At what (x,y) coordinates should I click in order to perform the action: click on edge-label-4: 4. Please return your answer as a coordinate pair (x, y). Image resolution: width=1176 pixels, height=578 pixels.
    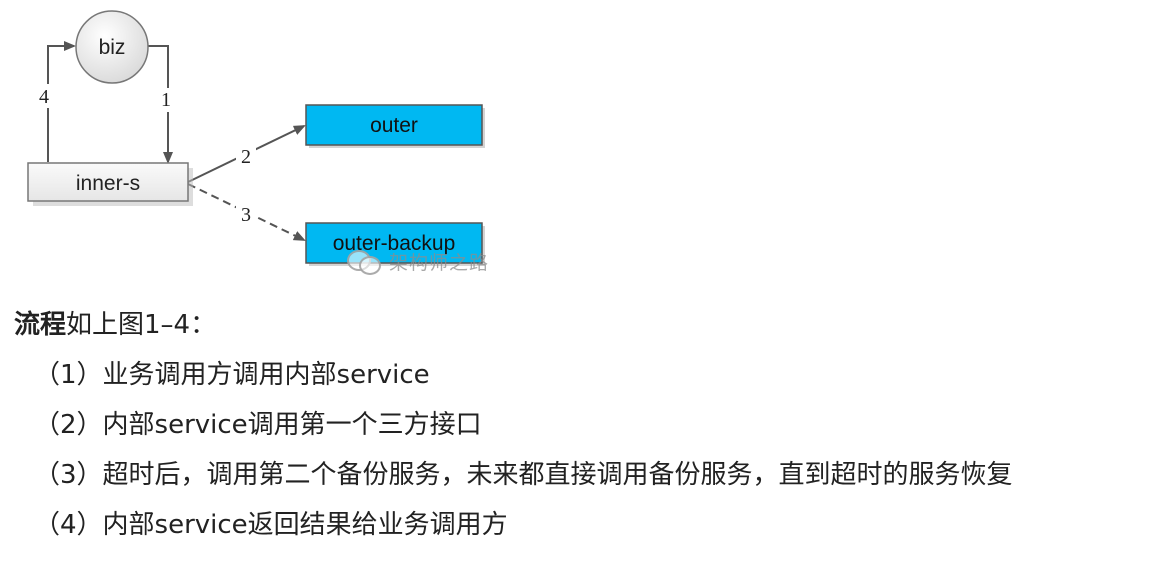
    Looking at the image, I should click on (44, 97).